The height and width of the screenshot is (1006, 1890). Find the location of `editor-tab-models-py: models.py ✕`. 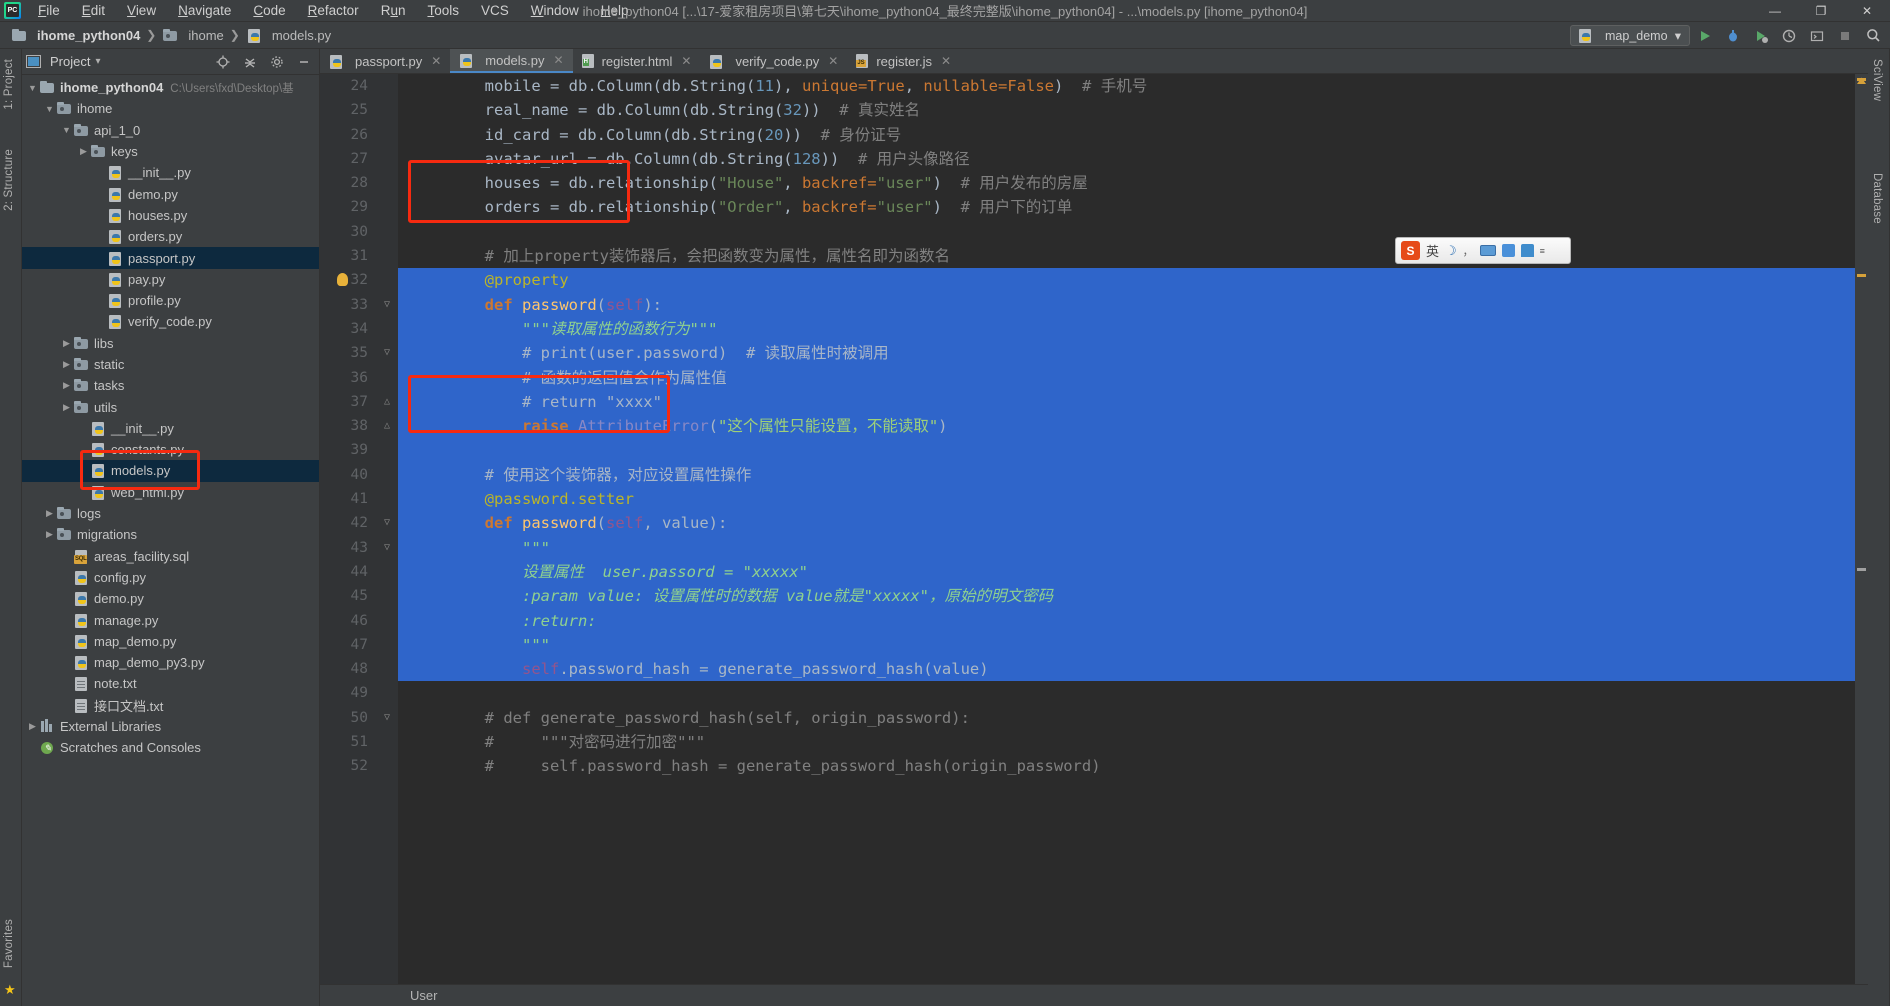

editor-tab-models-py: models.py ✕ is located at coordinates (511, 61).